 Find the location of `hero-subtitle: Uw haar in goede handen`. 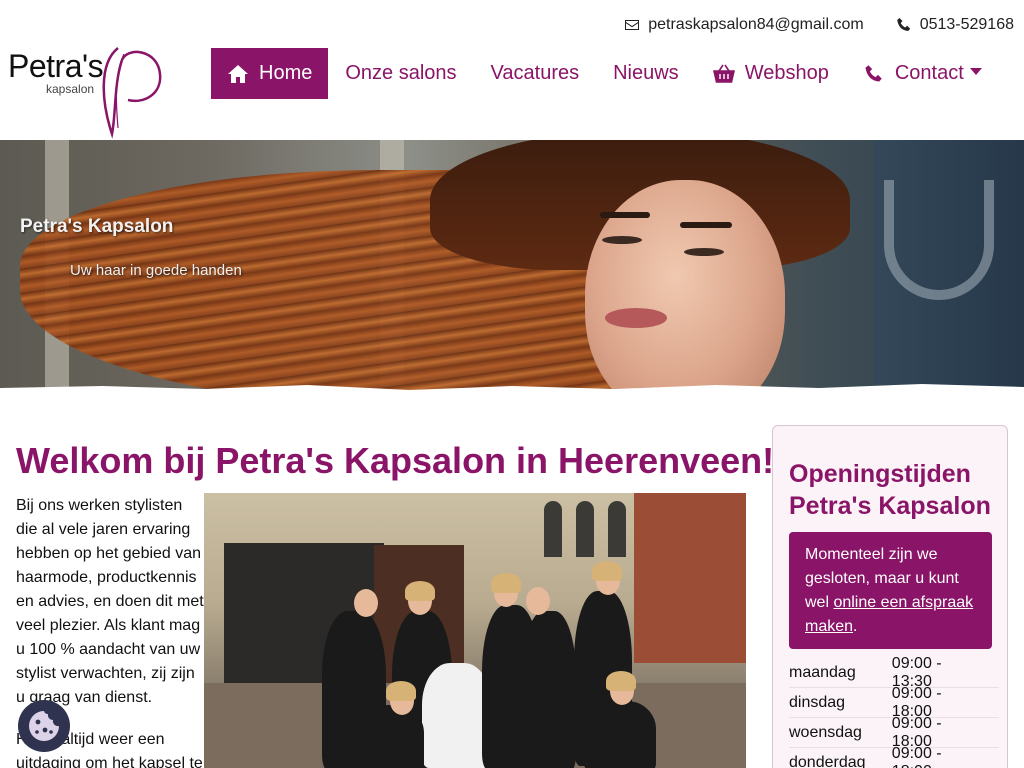

hero-subtitle: Uw haar in goede handen is located at coordinates (156, 270).